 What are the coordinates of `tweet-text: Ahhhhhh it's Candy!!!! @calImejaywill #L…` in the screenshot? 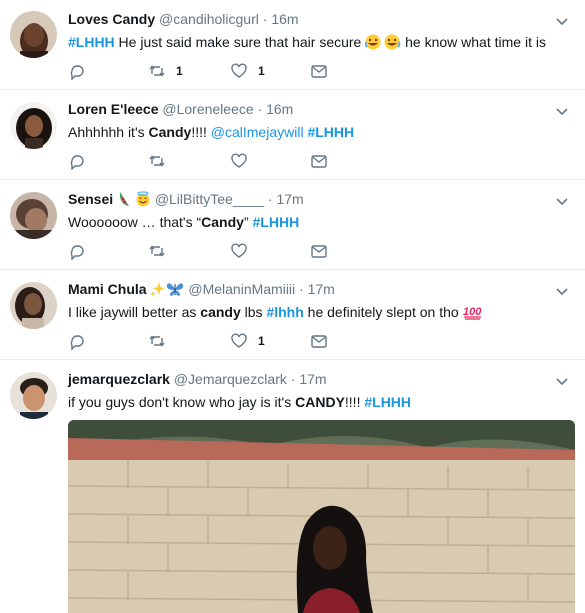 It's located at (211, 132).